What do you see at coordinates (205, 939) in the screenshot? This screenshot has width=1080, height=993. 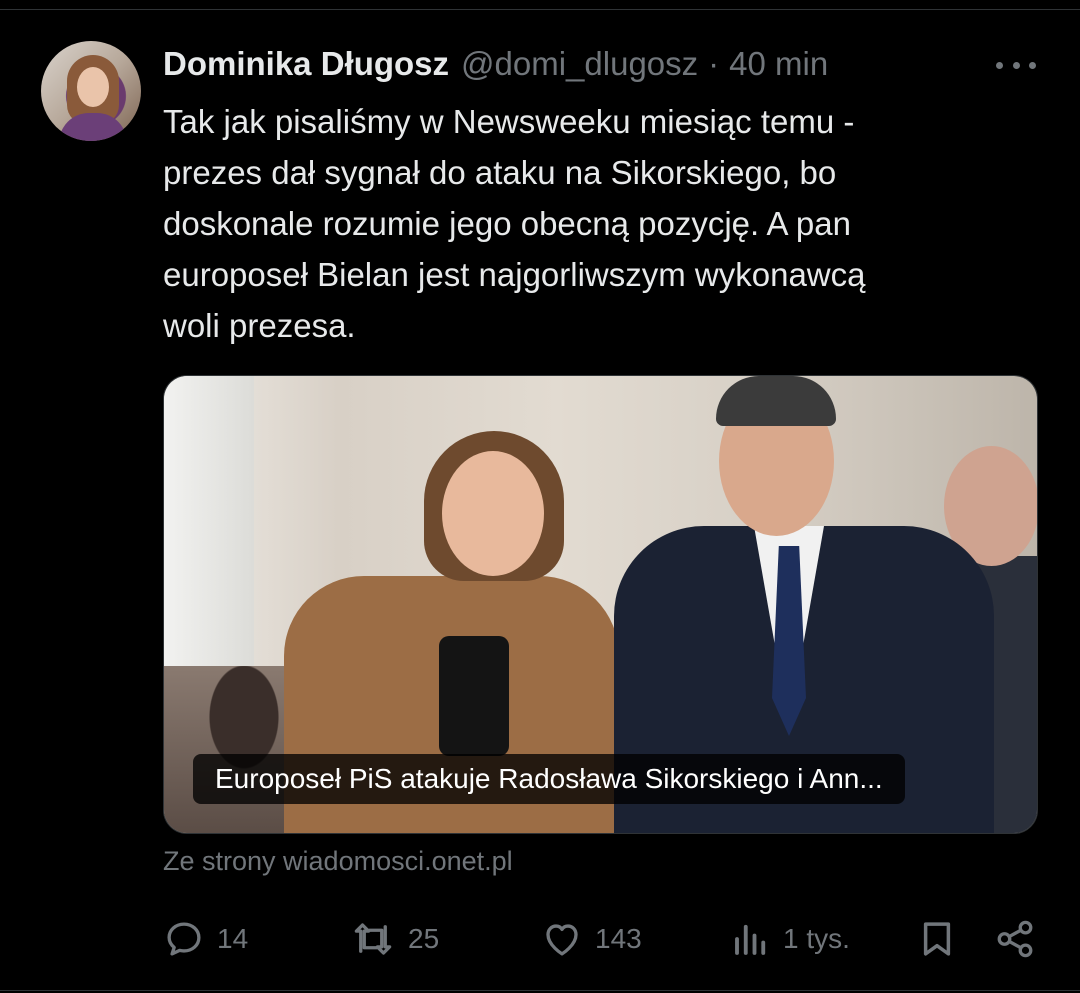 I see `reply-button: 14` at bounding box center [205, 939].